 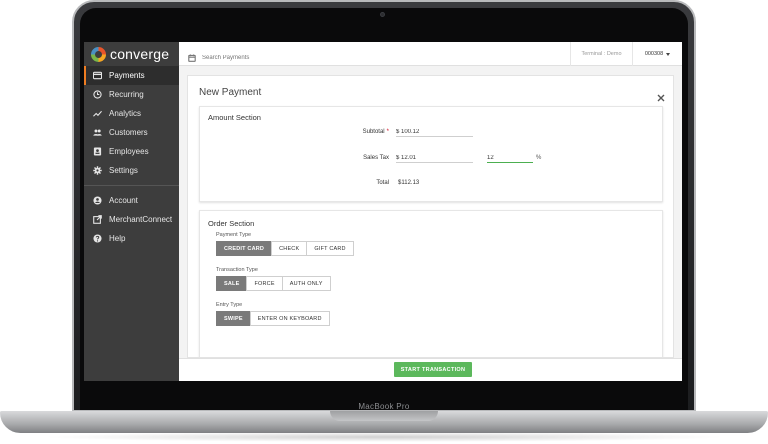 What do you see at coordinates (97, 201) in the screenshot?
I see `account-icon` at bounding box center [97, 201].